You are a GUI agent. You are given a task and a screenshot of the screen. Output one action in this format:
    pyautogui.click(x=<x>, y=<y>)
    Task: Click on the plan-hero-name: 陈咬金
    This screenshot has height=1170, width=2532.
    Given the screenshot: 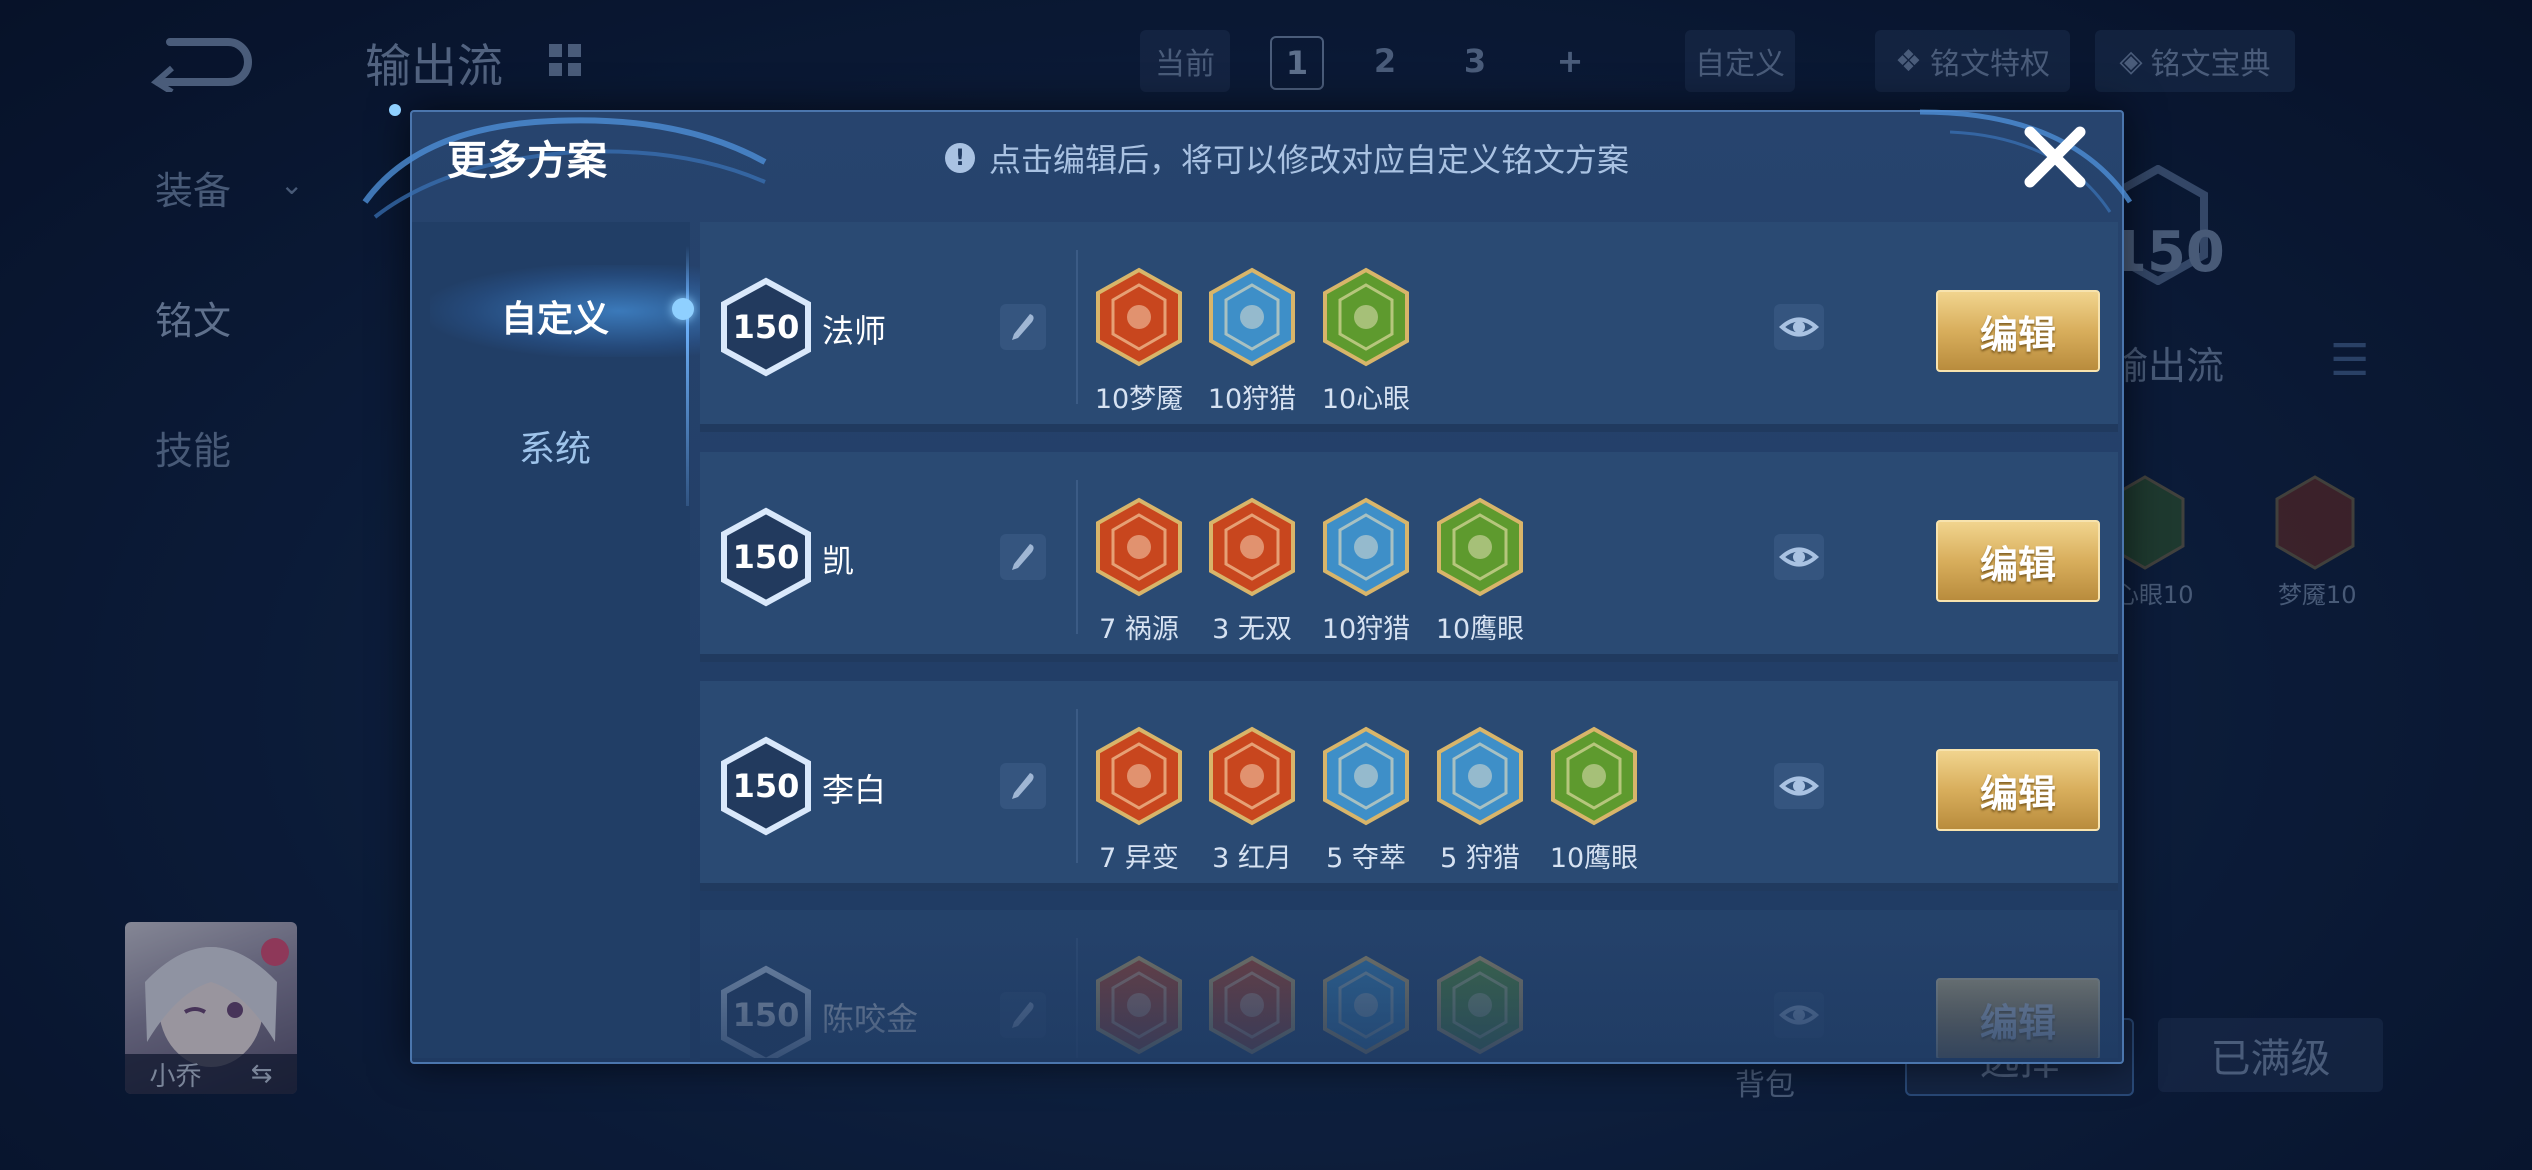 What is the action you would take?
    pyautogui.click(x=870, y=1019)
    